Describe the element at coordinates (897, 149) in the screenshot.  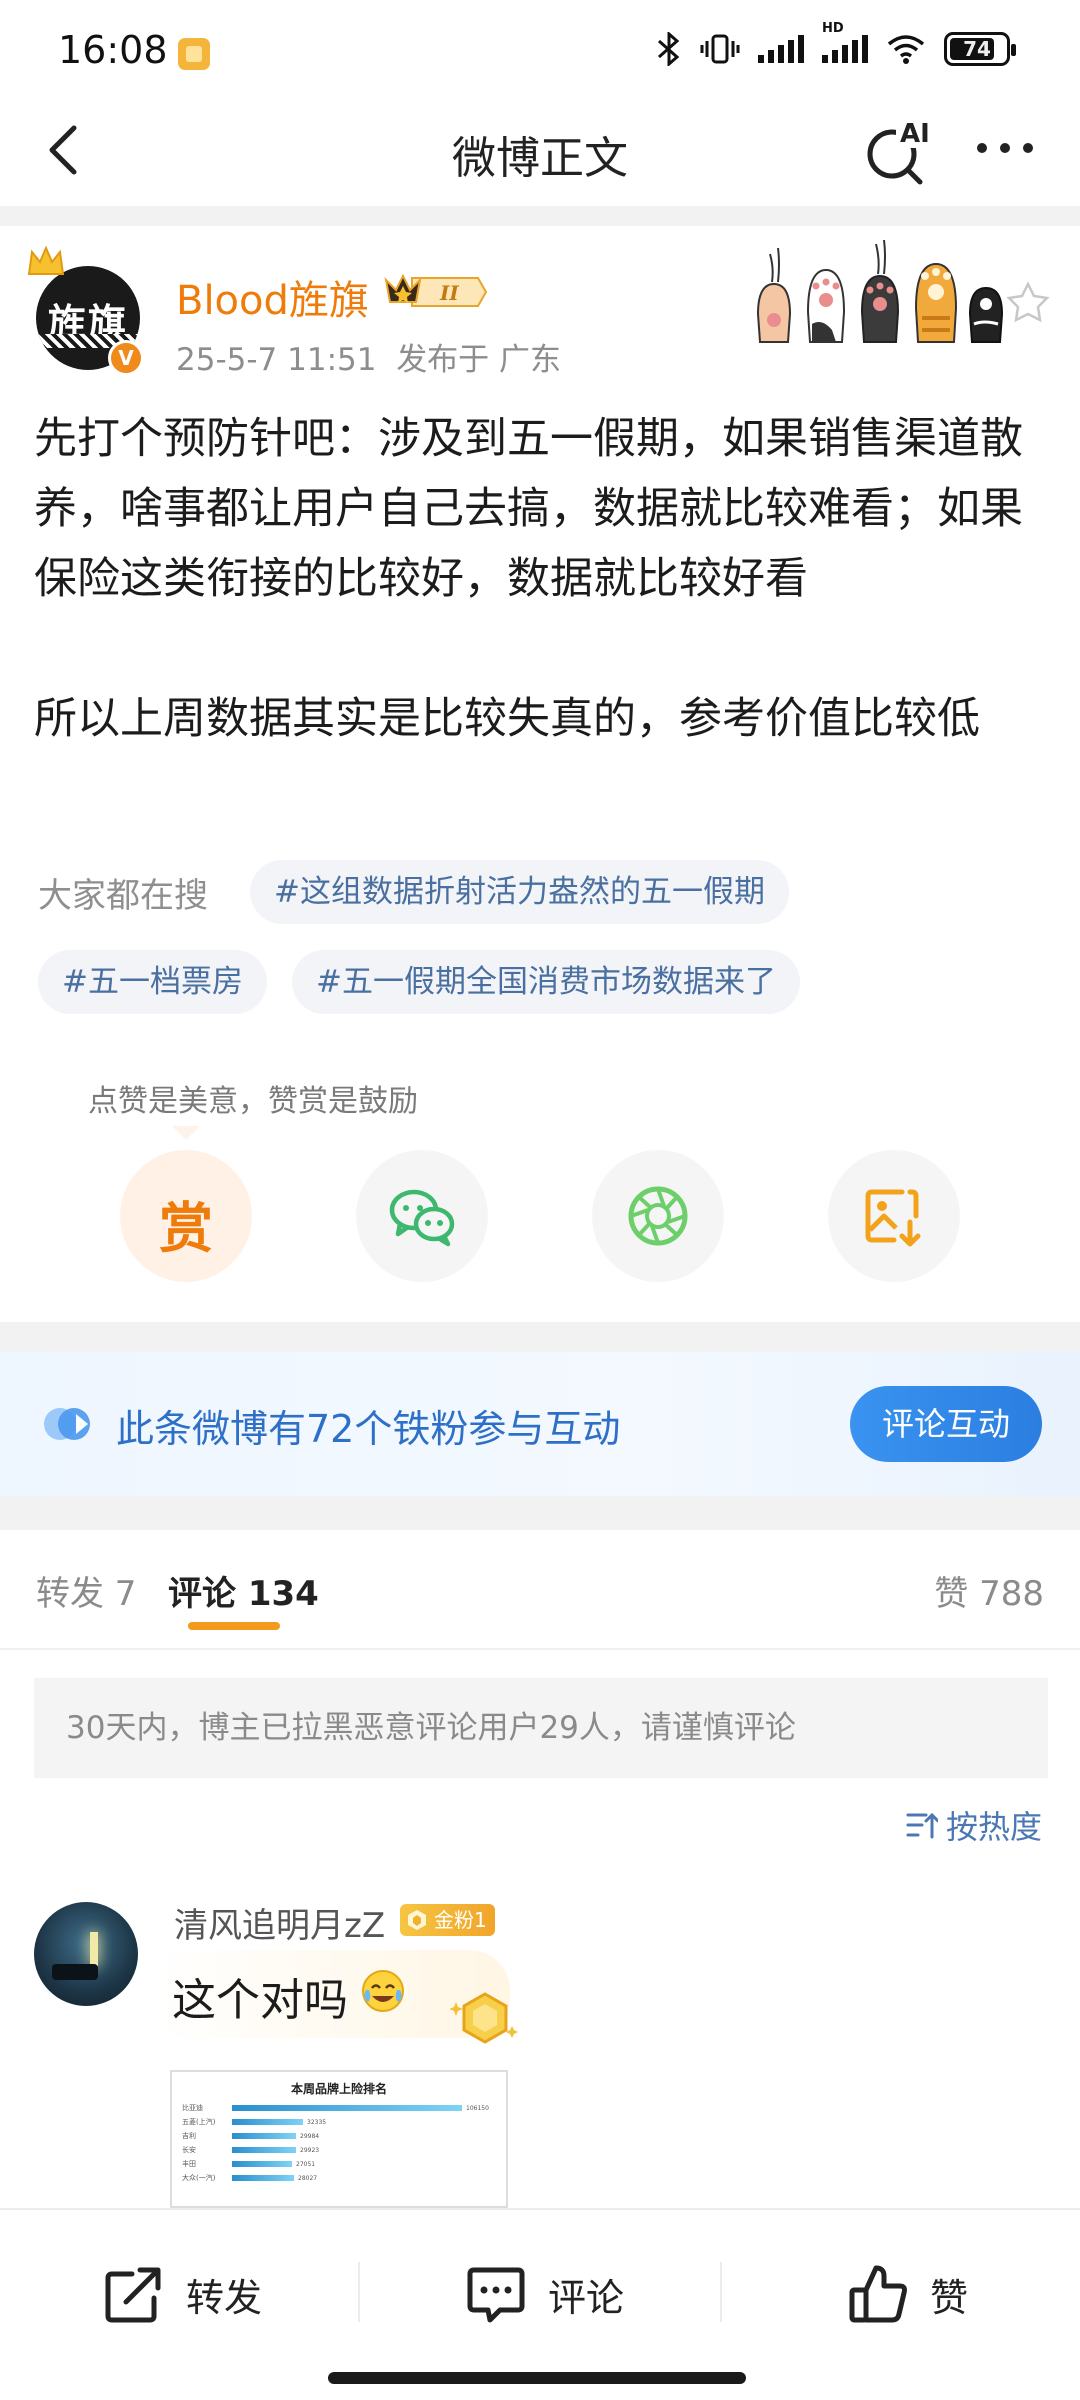
I see `ai-search-icon: AI` at that location.